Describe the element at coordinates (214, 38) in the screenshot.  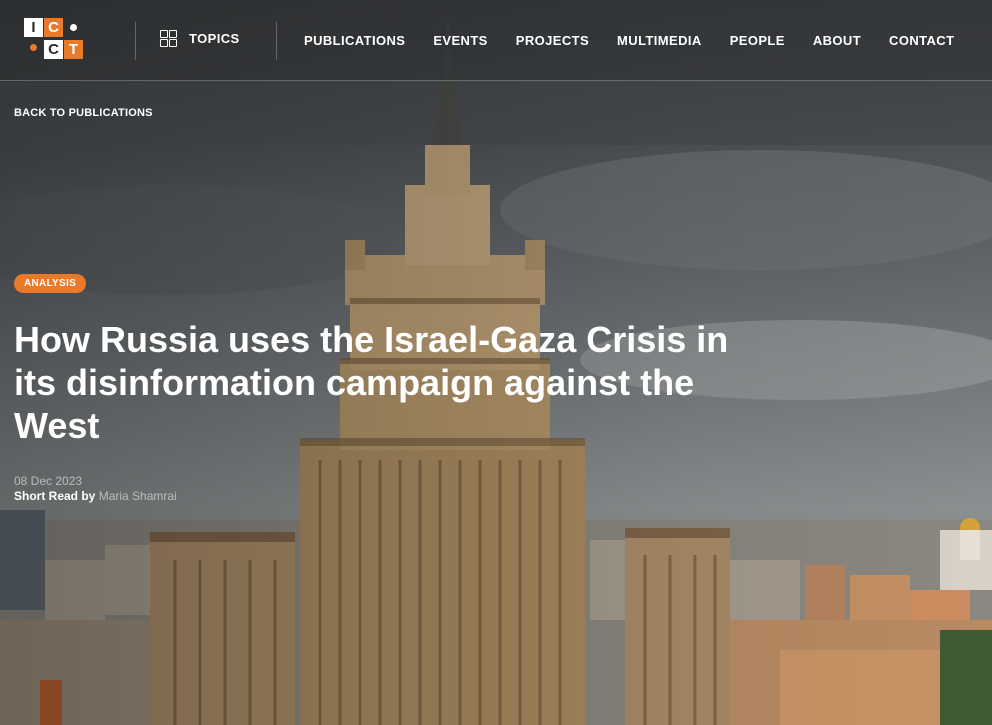
I see `topics-label: TOPICS` at that location.